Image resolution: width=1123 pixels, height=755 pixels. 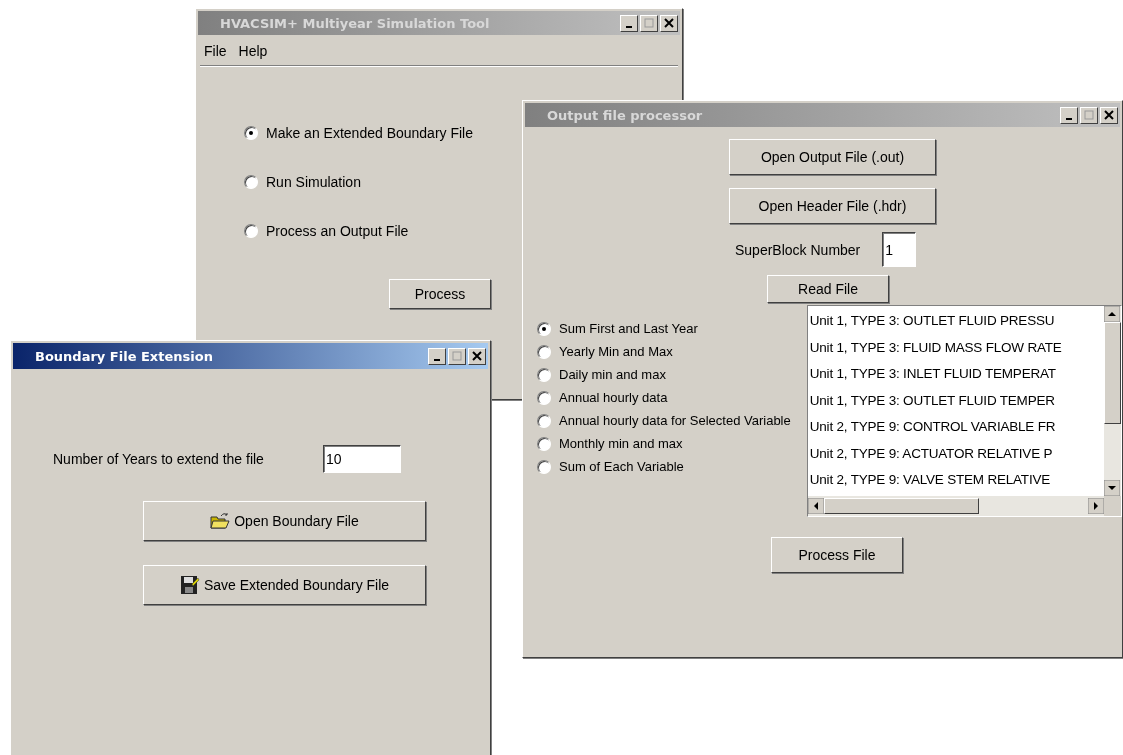 I want to click on save-boundary-button: Save Extended Boundary File, so click(x=284, y=585).